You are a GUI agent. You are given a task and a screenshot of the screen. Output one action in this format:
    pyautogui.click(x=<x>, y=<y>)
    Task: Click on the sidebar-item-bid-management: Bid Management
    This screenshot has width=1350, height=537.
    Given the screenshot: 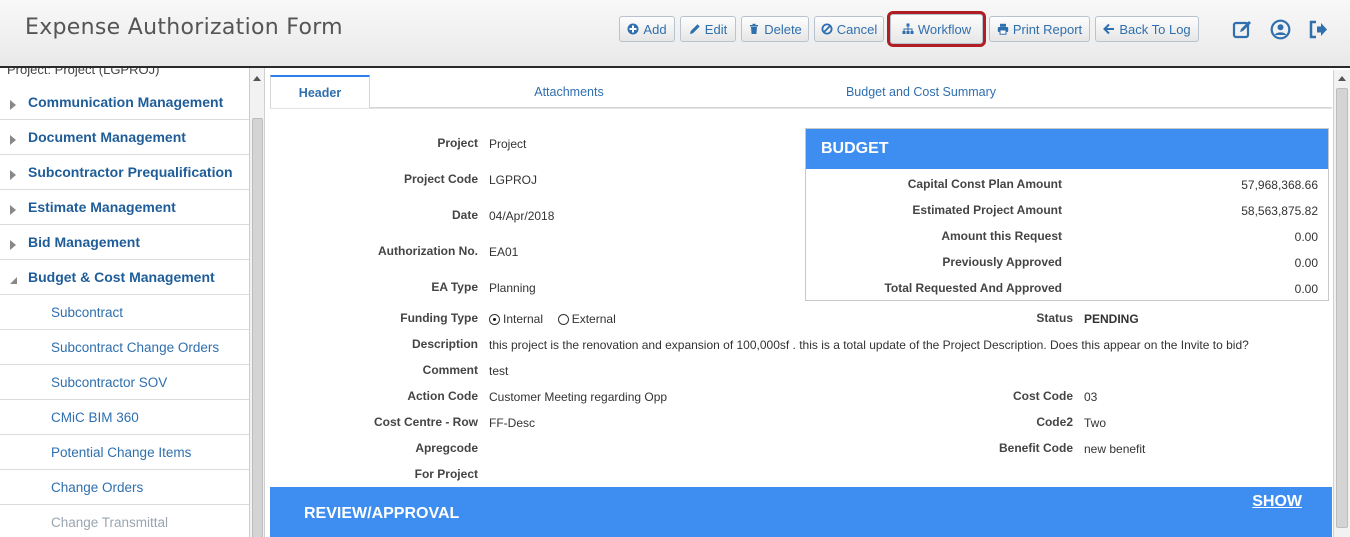 What is the action you would take?
    pyautogui.click(x=124, y=242)
    